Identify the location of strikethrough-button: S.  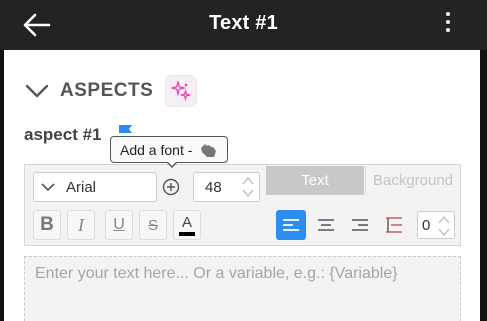
(153, 225).